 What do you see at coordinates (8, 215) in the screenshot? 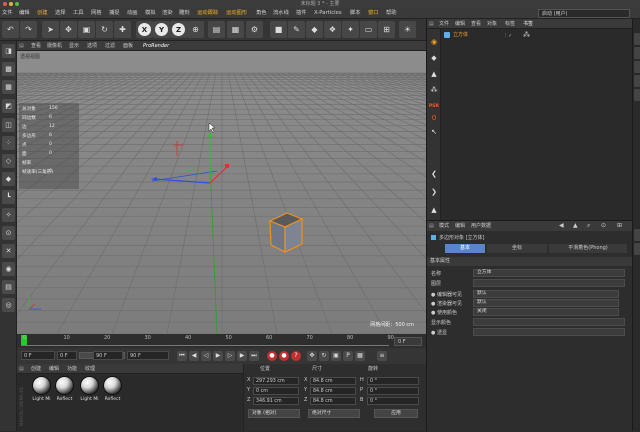
I see `tweak-mode-icon: ✧` at bounding box center [8, 215].